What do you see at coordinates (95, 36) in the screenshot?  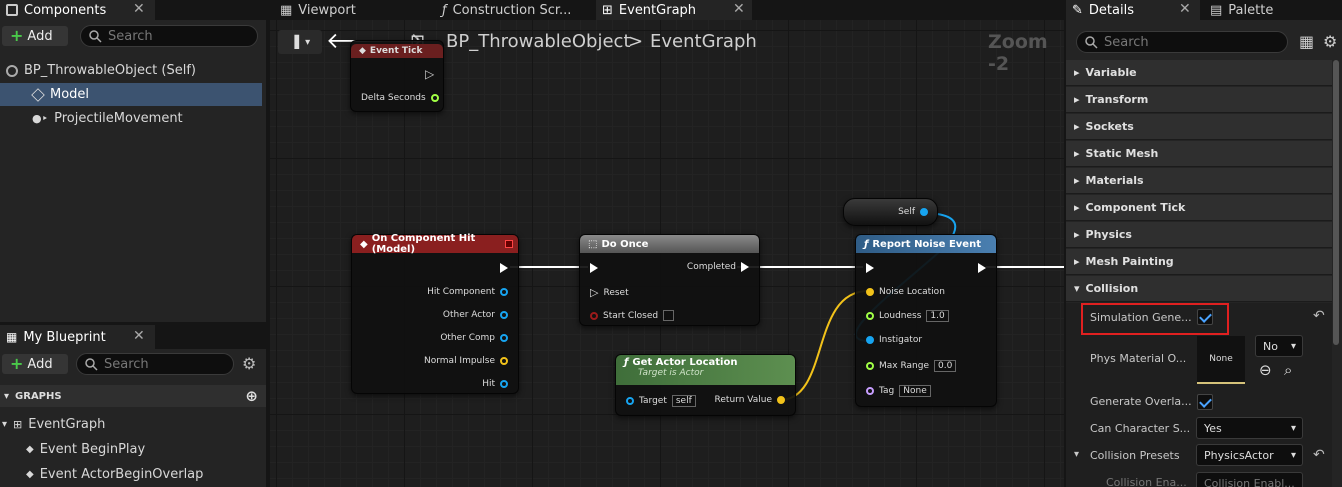 I see `search-icon` at bounding box center [95, 36].